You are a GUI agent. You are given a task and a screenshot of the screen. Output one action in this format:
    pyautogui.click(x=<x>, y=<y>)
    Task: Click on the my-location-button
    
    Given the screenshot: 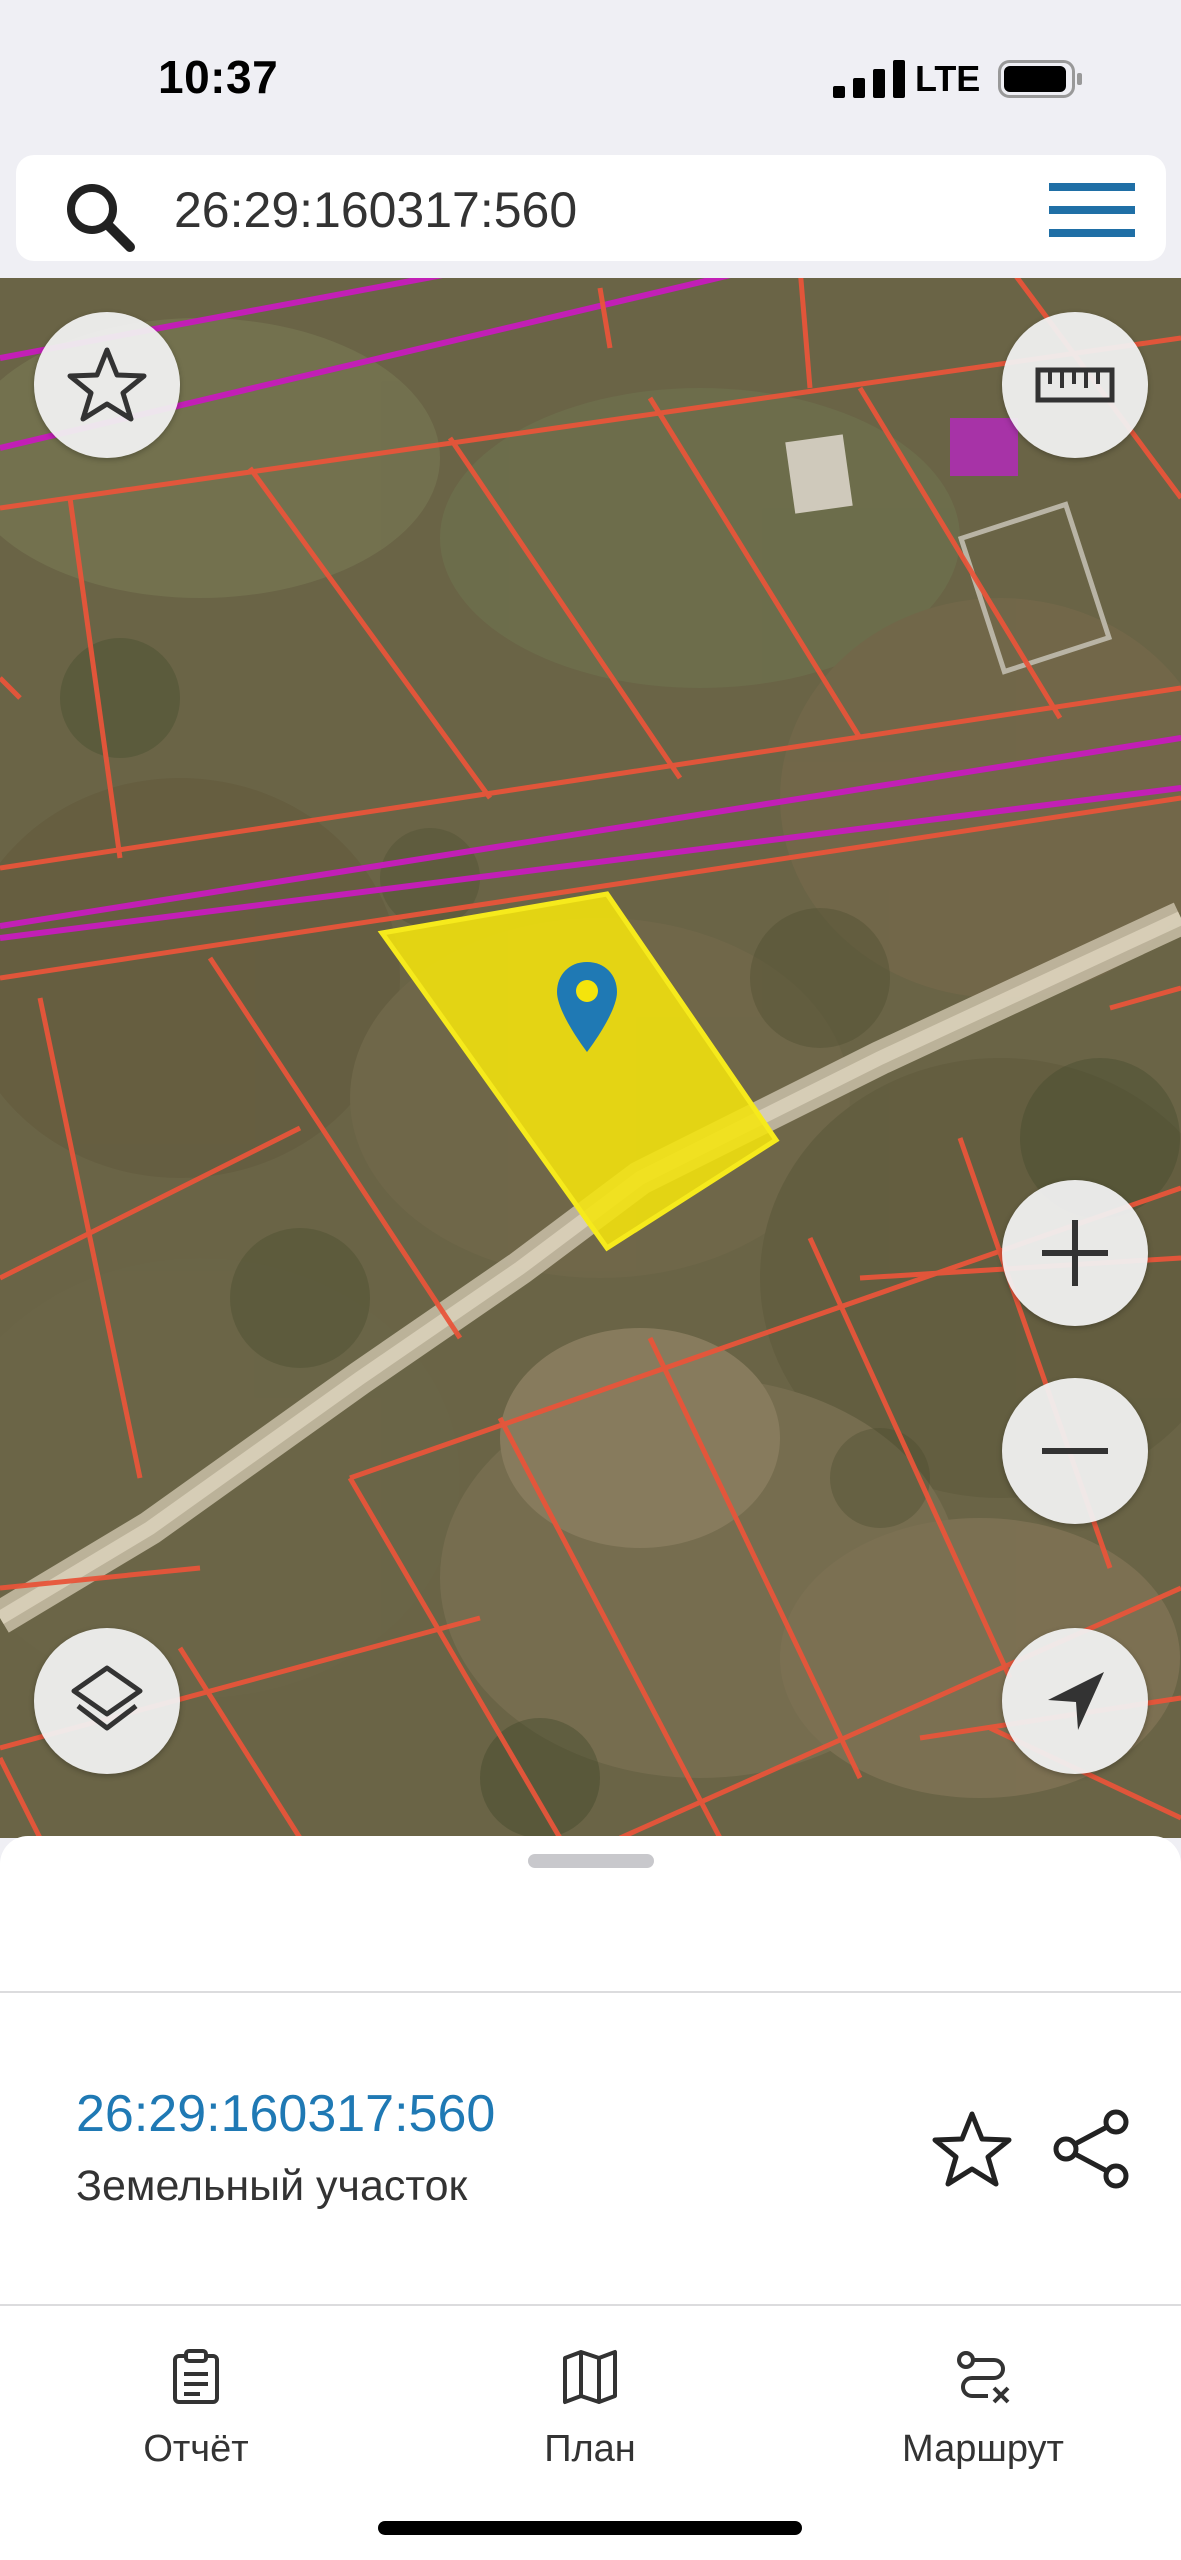 What is the action you would take?
    pyautogui.click(x=1075, y=1701)
    